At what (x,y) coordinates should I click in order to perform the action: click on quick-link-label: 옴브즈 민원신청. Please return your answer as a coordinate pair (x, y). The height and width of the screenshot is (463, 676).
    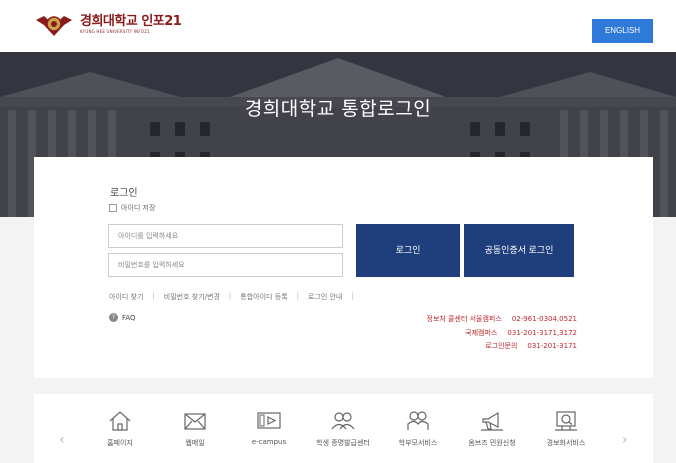
    Looking at the image, I should click on (492, 443).